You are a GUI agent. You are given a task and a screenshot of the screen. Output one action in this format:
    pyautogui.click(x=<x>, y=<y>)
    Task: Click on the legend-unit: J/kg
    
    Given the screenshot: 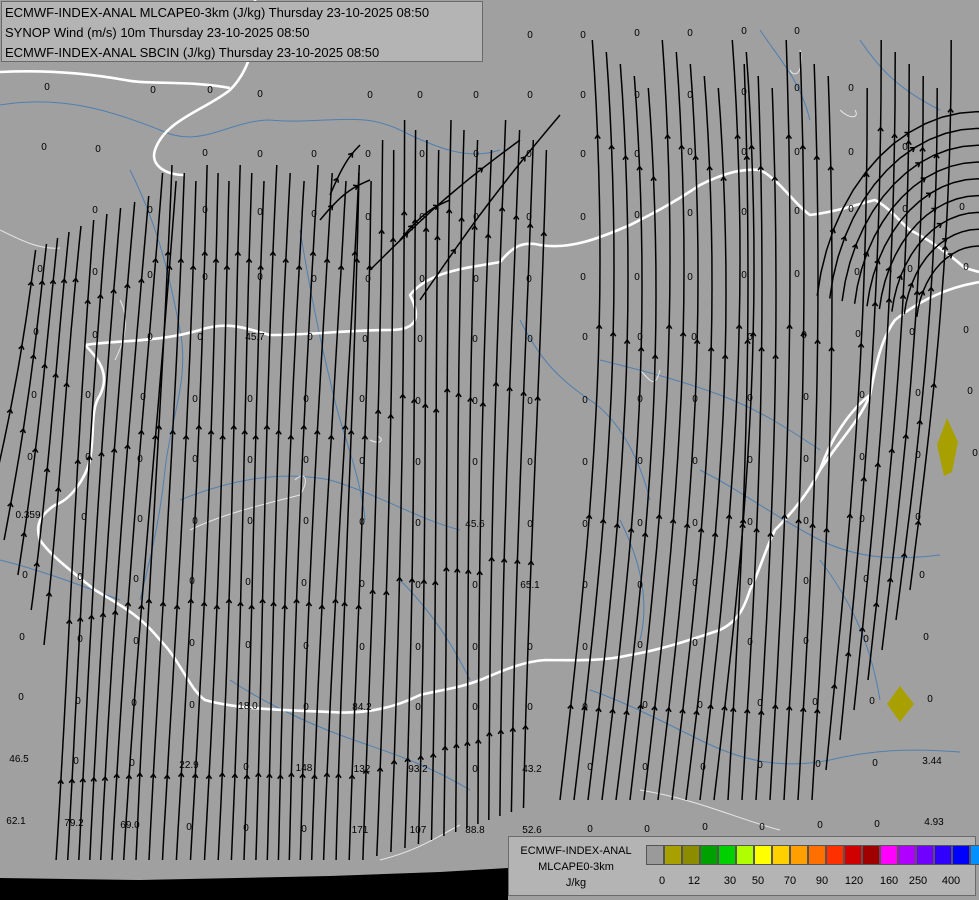 What is the action you would take?
    pyautogui.click(x=576, y=883)
    